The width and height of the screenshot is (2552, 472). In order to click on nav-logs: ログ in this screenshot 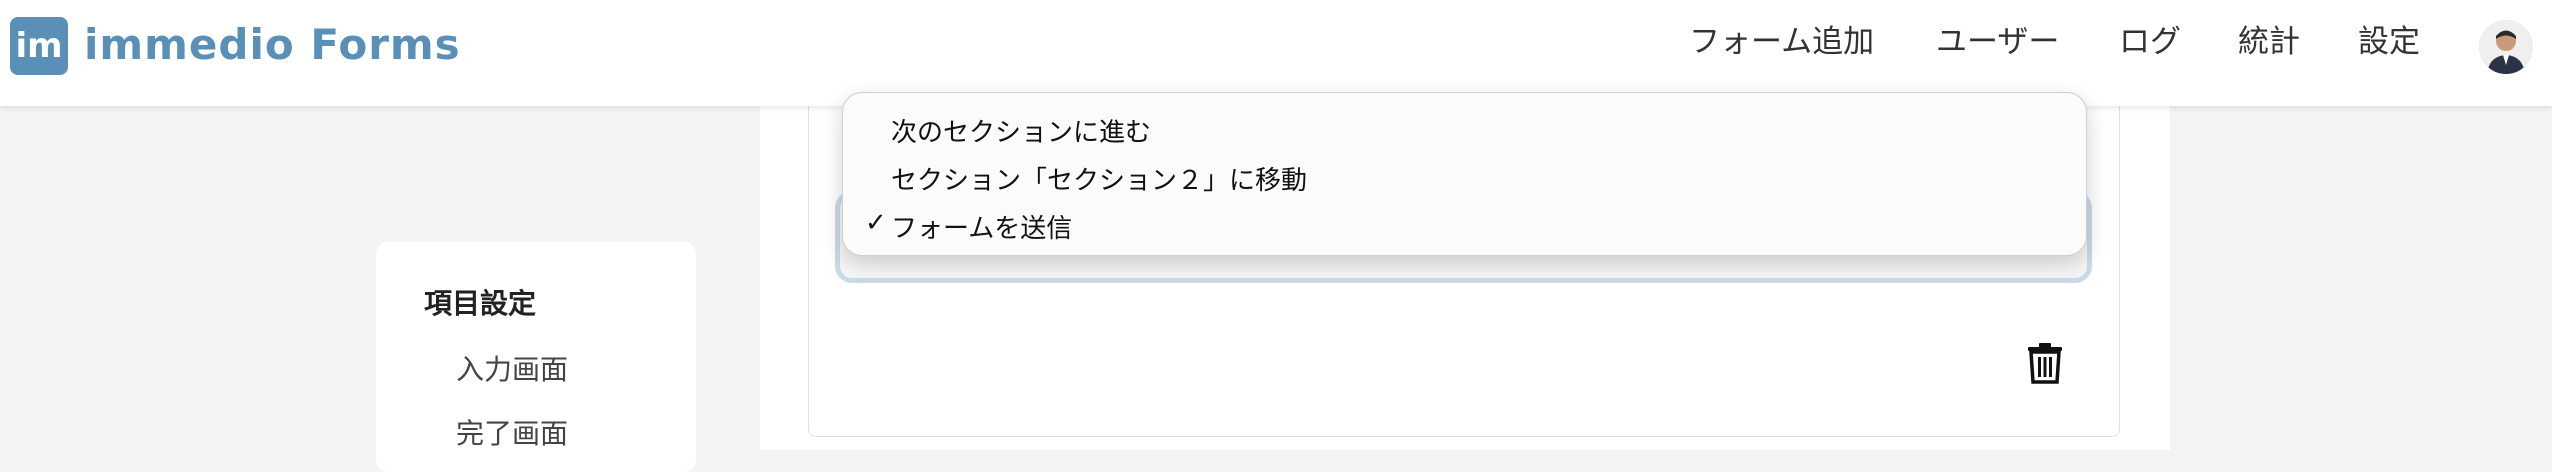, I will do `click(2150, 42)`.